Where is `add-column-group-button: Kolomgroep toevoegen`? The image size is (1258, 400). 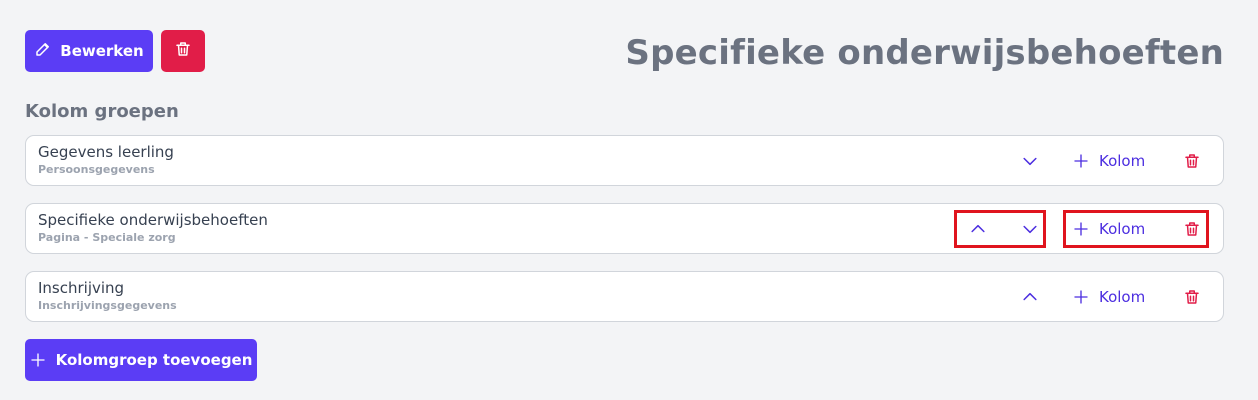
add-column-group-button: Kolomgroep toevoegen is located at coordinates (141, 360).